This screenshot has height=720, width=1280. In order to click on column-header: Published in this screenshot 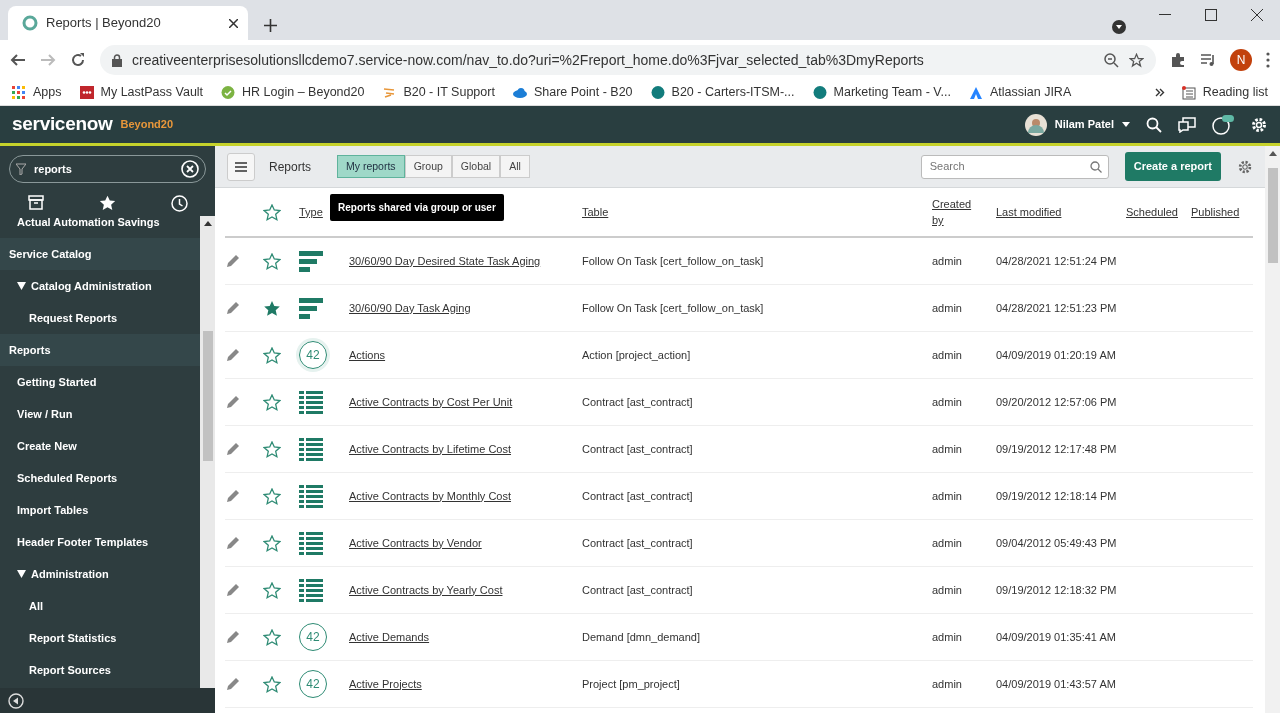, I will do `click(1215, 212)`.